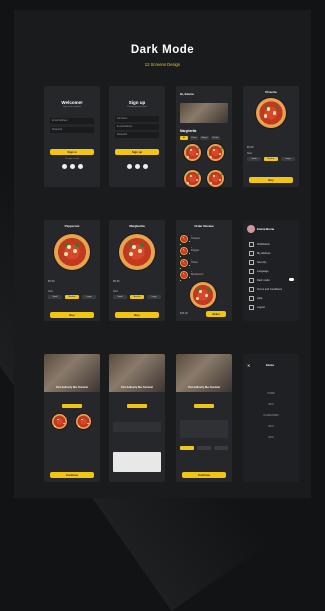  Describe the element at coordinates (259, 253) in the screenshot. I see `menu-address: My address` at that location.